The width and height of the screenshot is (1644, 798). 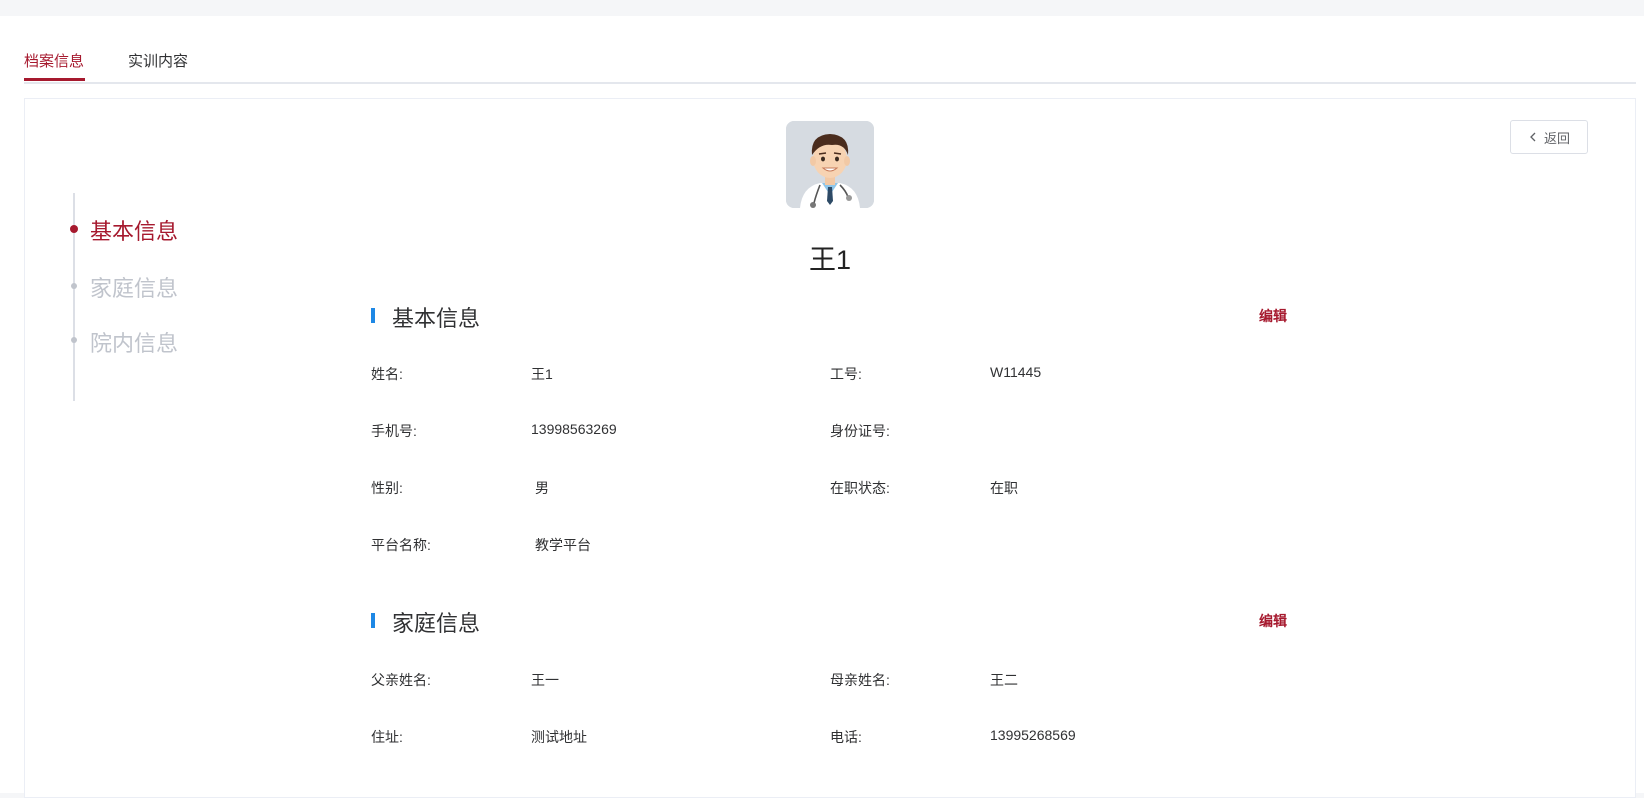 What do you see at coordinates (1273, 316) in the screenshot?
I see `edit-basic-info-link: 编辑` at bounding box center [1273, 316].